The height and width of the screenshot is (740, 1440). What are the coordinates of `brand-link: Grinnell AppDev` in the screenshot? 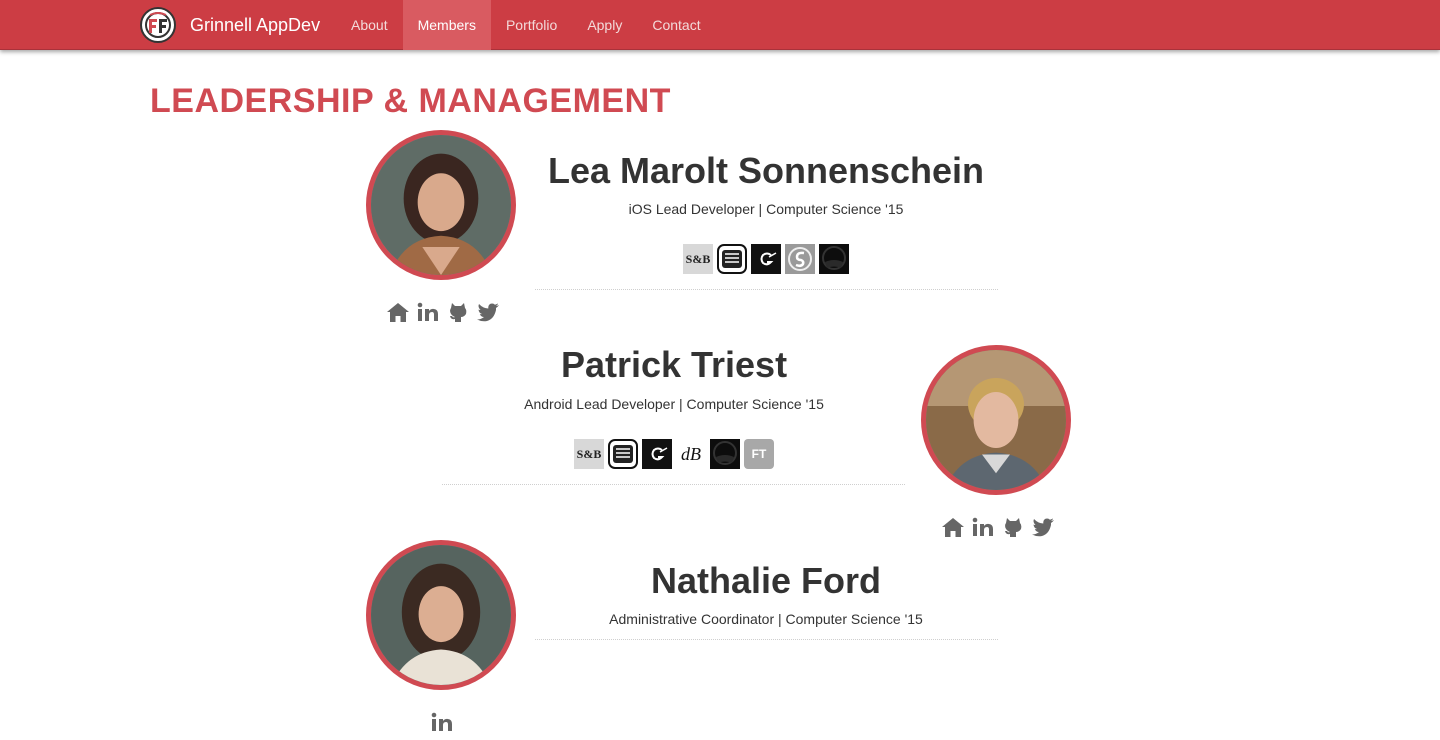 It's located at (230, 25).